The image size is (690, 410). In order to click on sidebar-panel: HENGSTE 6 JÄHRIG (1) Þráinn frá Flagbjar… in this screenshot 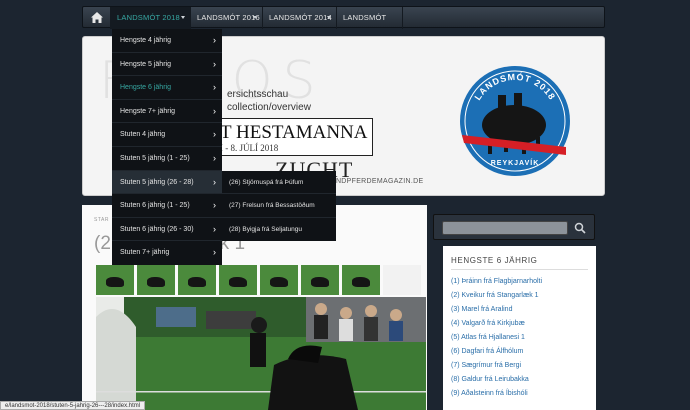, I will do `click(519, 328)`.